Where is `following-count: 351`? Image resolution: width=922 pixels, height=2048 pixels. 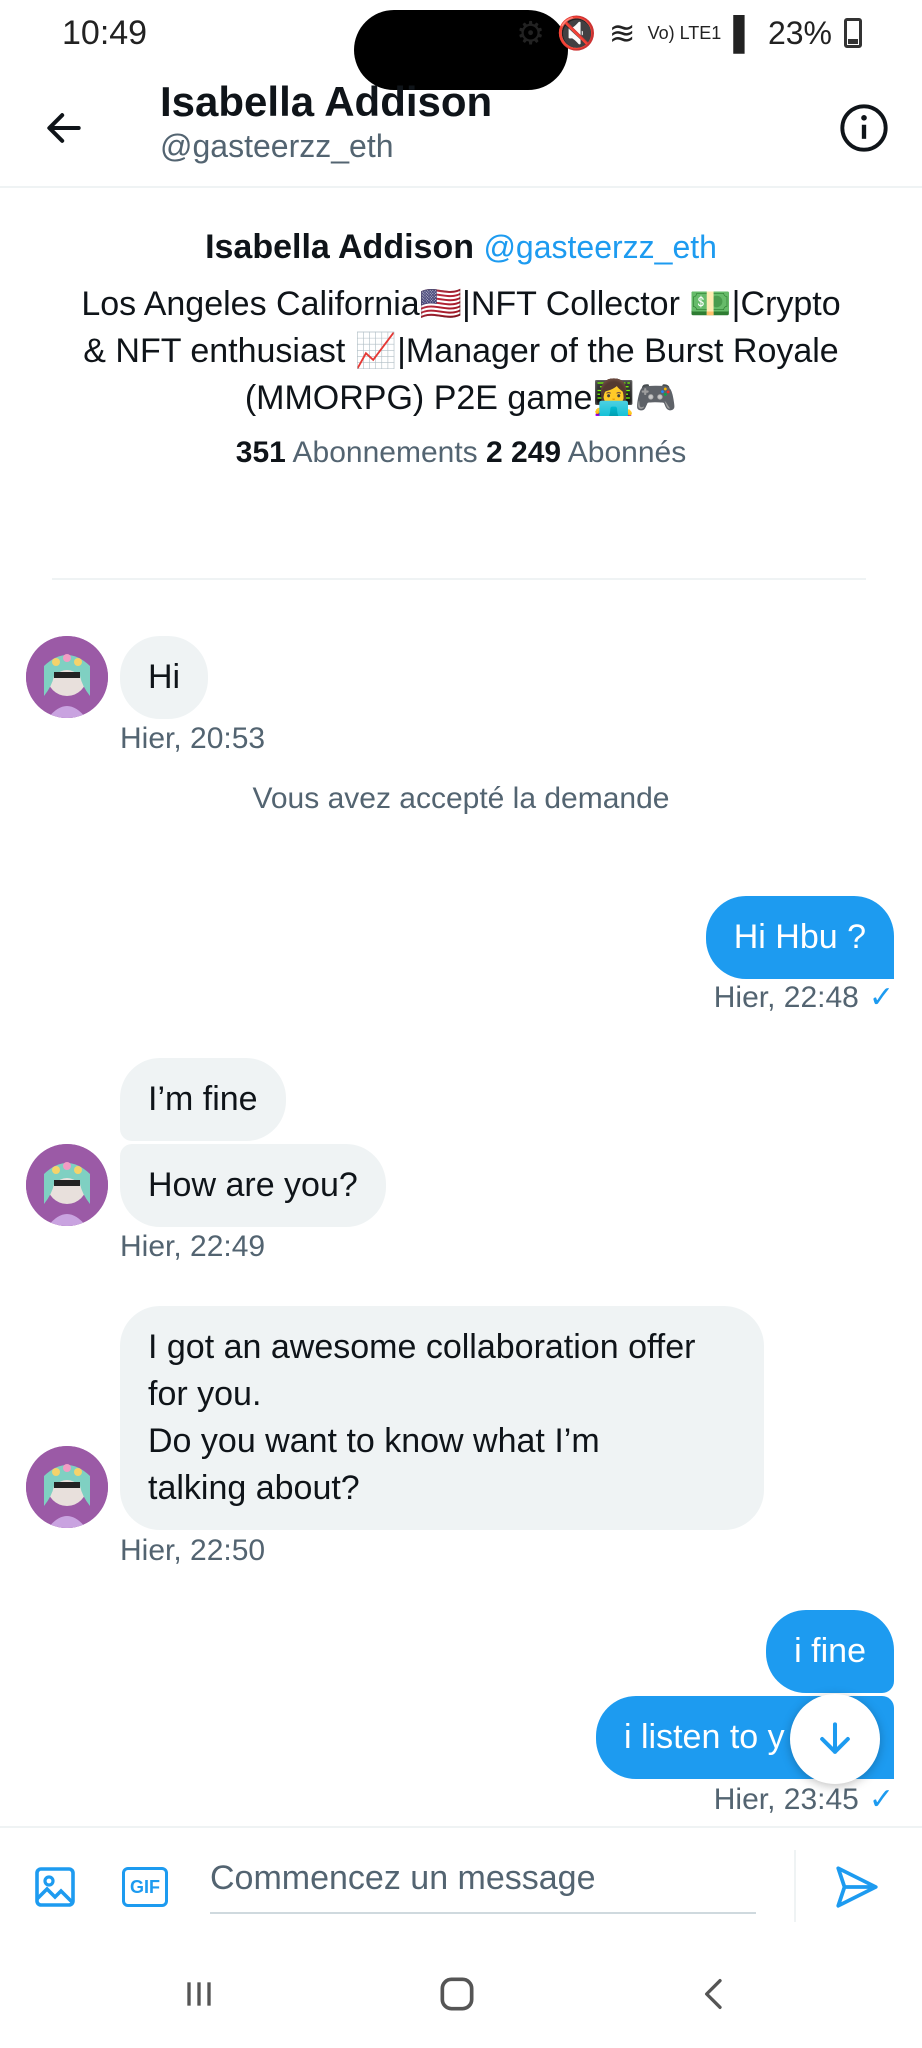
following-count: 351 is located at coordinates (260, 452).